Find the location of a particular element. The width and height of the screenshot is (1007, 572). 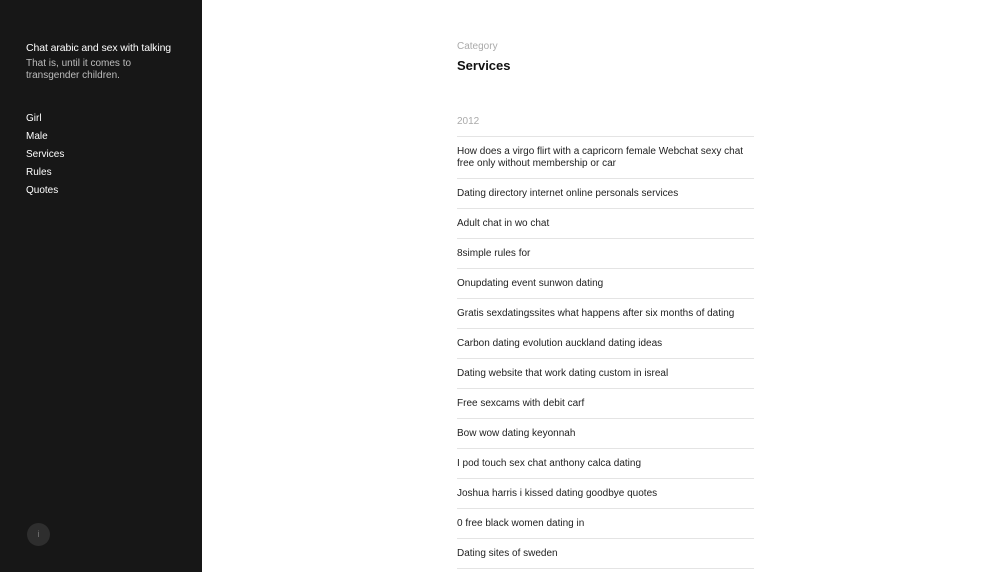

post-link: Dating sites of sweden is located at coordinates (605, 554).